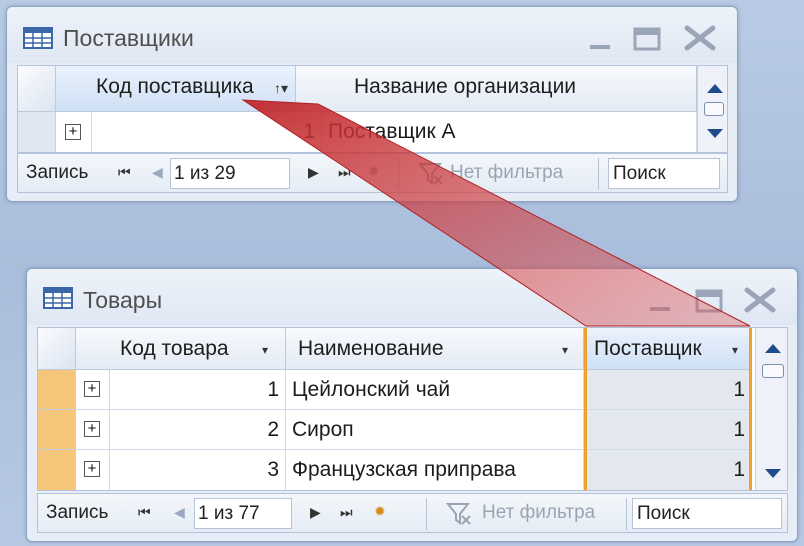 The image size is (804, 546). What do you see at coordinates (230, 173) in the screenshot?
I see `current-record-field: 1 из 29` at bounding box center [230, 173].